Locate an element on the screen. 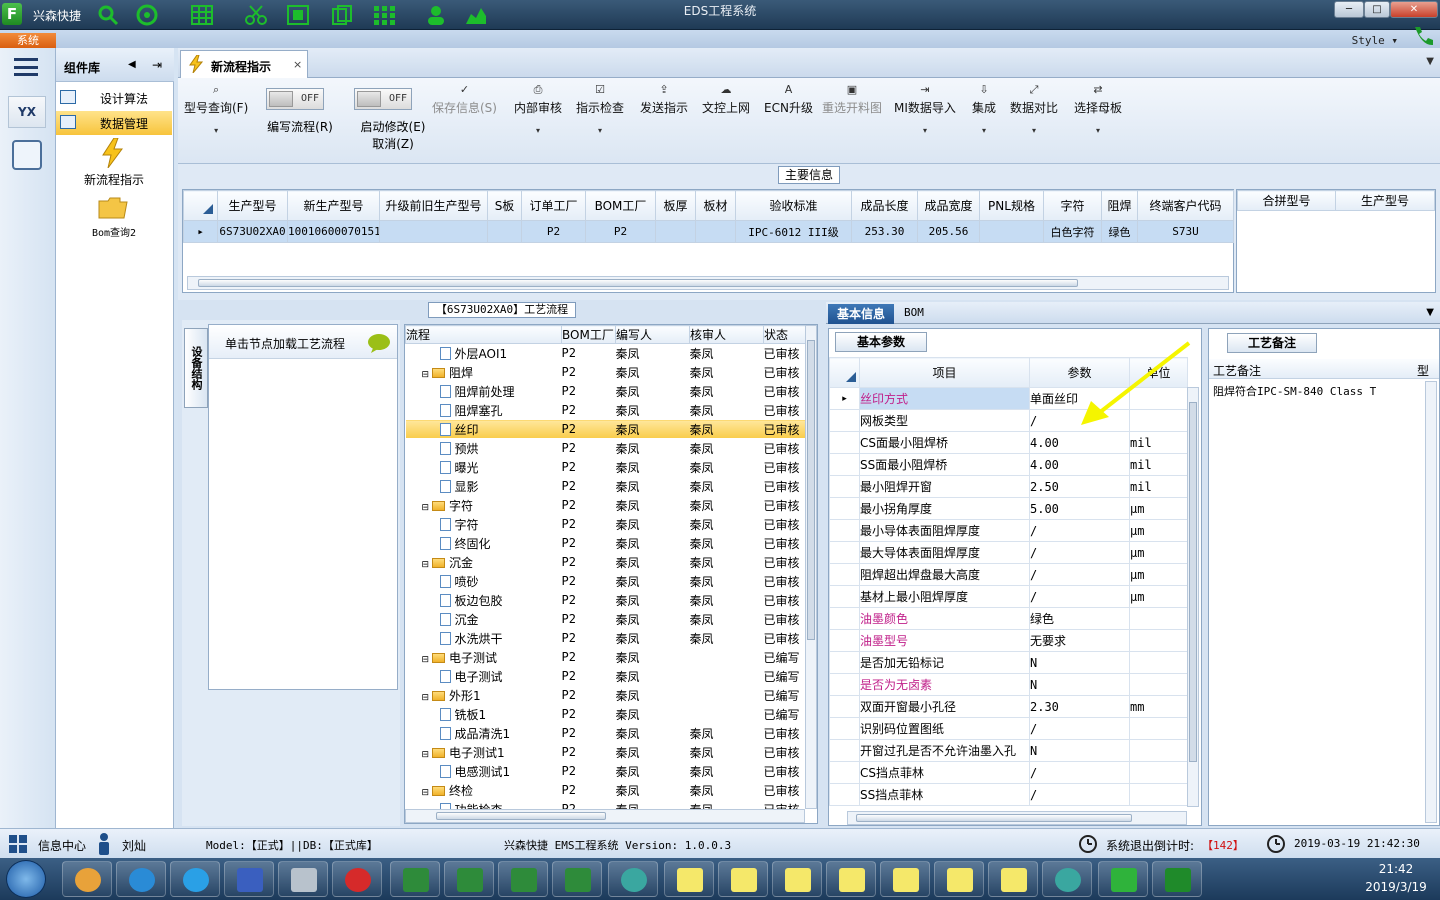  tab-basic-params: 基本参数 is located at coordinates (881, 342).